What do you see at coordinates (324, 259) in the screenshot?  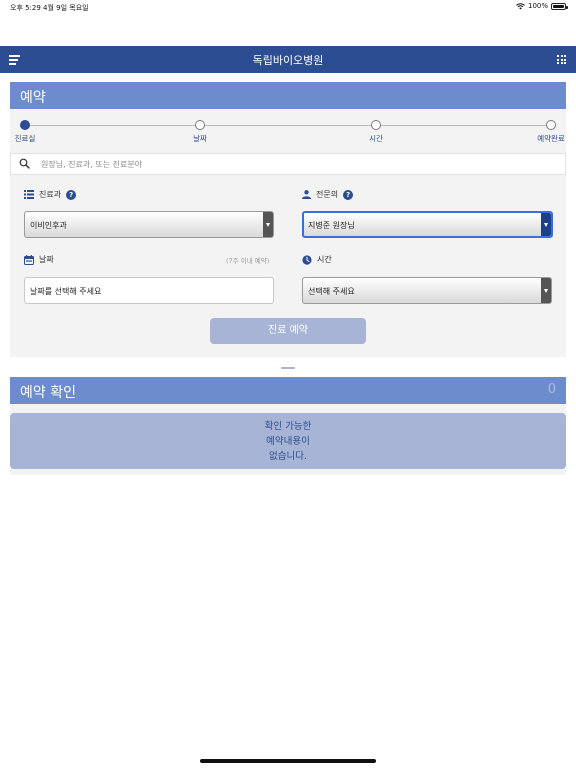 I see `time-label-text: 시간` at bounding box center [324, 259].